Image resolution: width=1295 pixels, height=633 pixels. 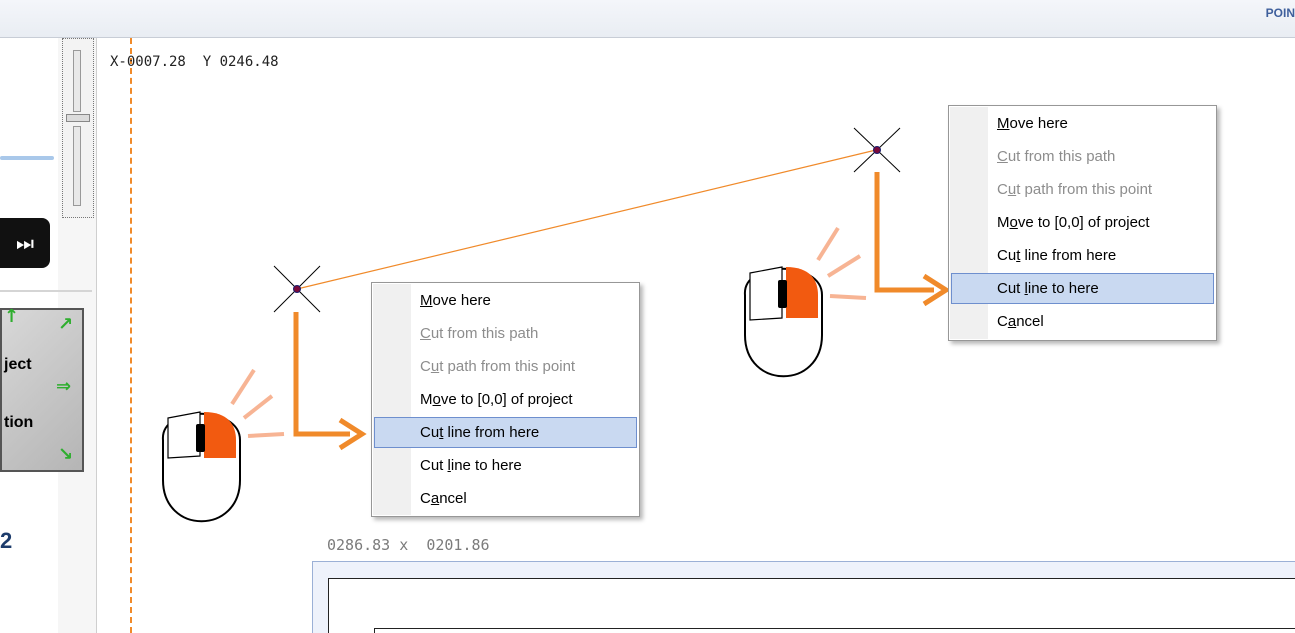 I want to click on guide-arrow-right, so click(x=912, y=239).